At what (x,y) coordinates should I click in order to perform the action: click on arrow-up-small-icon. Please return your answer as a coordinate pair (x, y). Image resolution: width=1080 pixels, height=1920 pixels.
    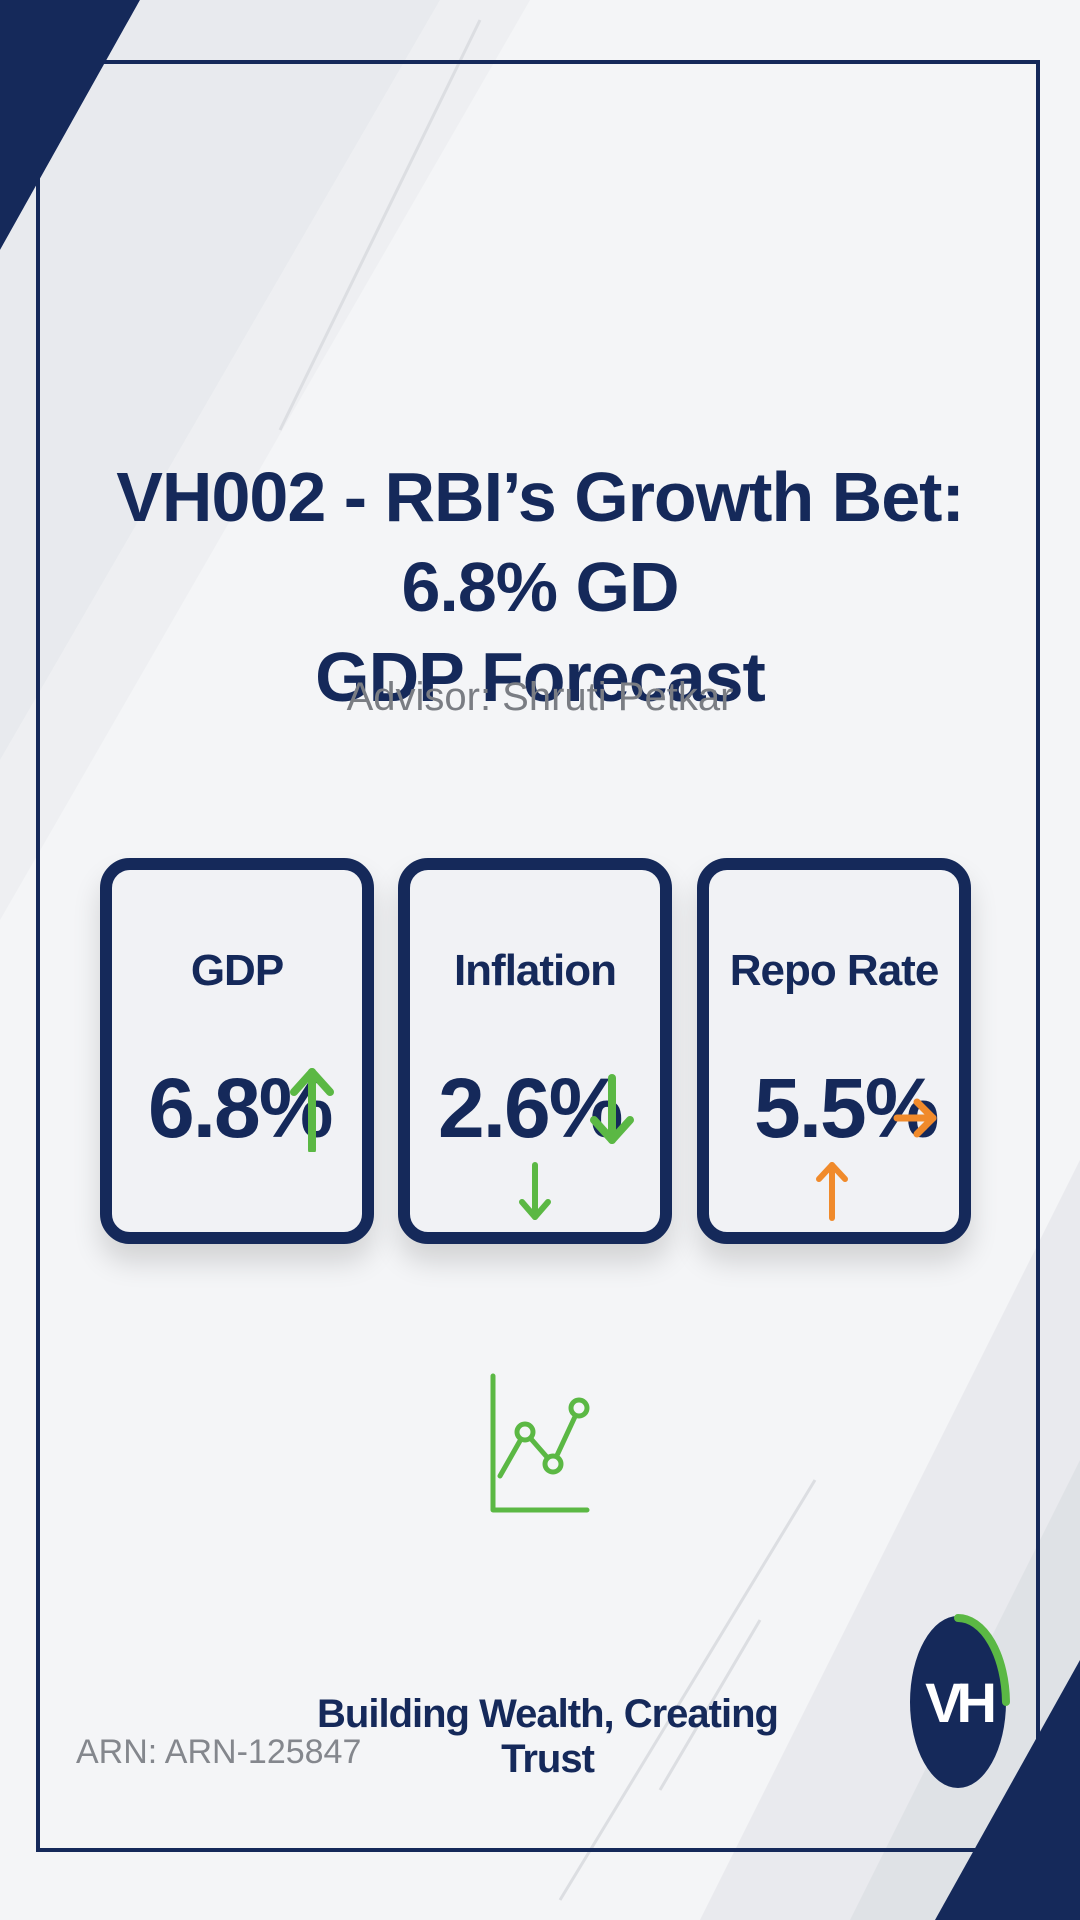
    Looking at the image, I should click on (832, 1191).